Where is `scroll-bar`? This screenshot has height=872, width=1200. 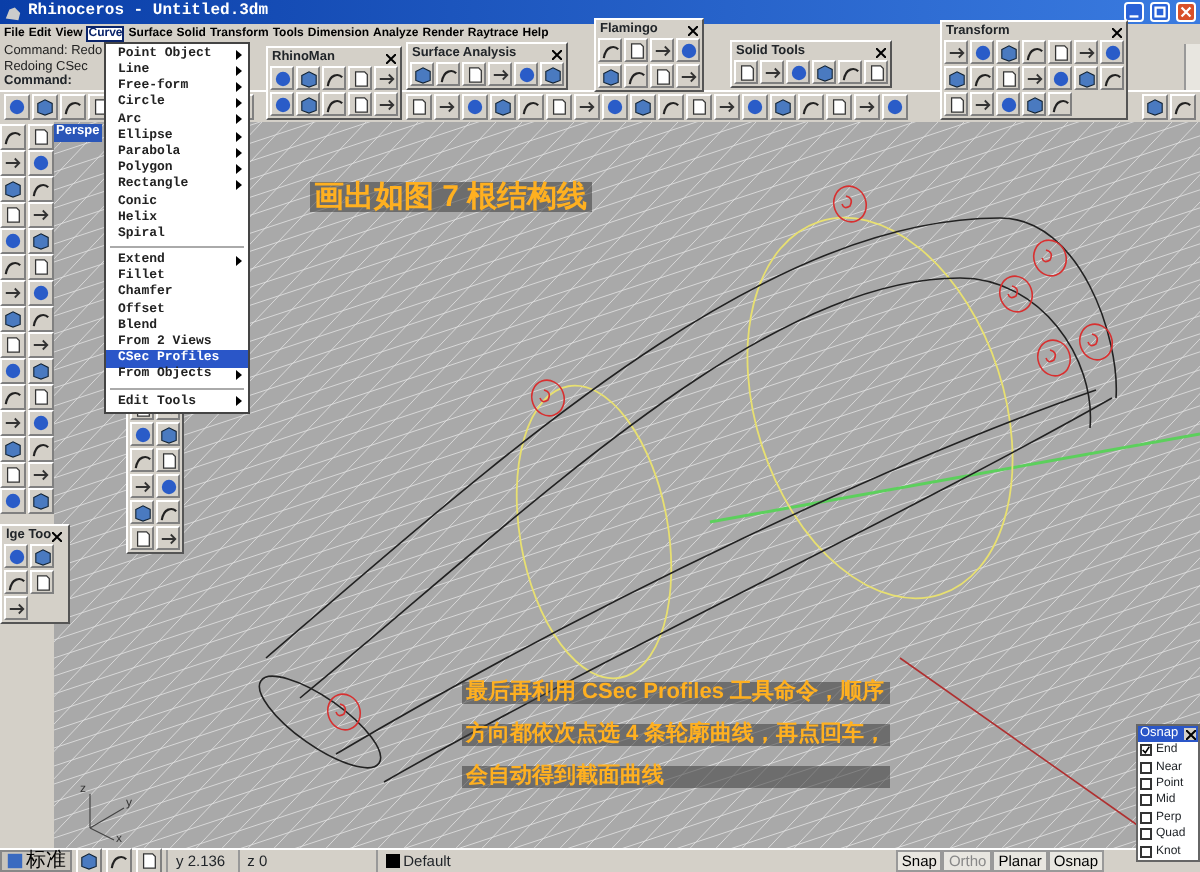 scroll-bar is located at coordinates (1192, 67).